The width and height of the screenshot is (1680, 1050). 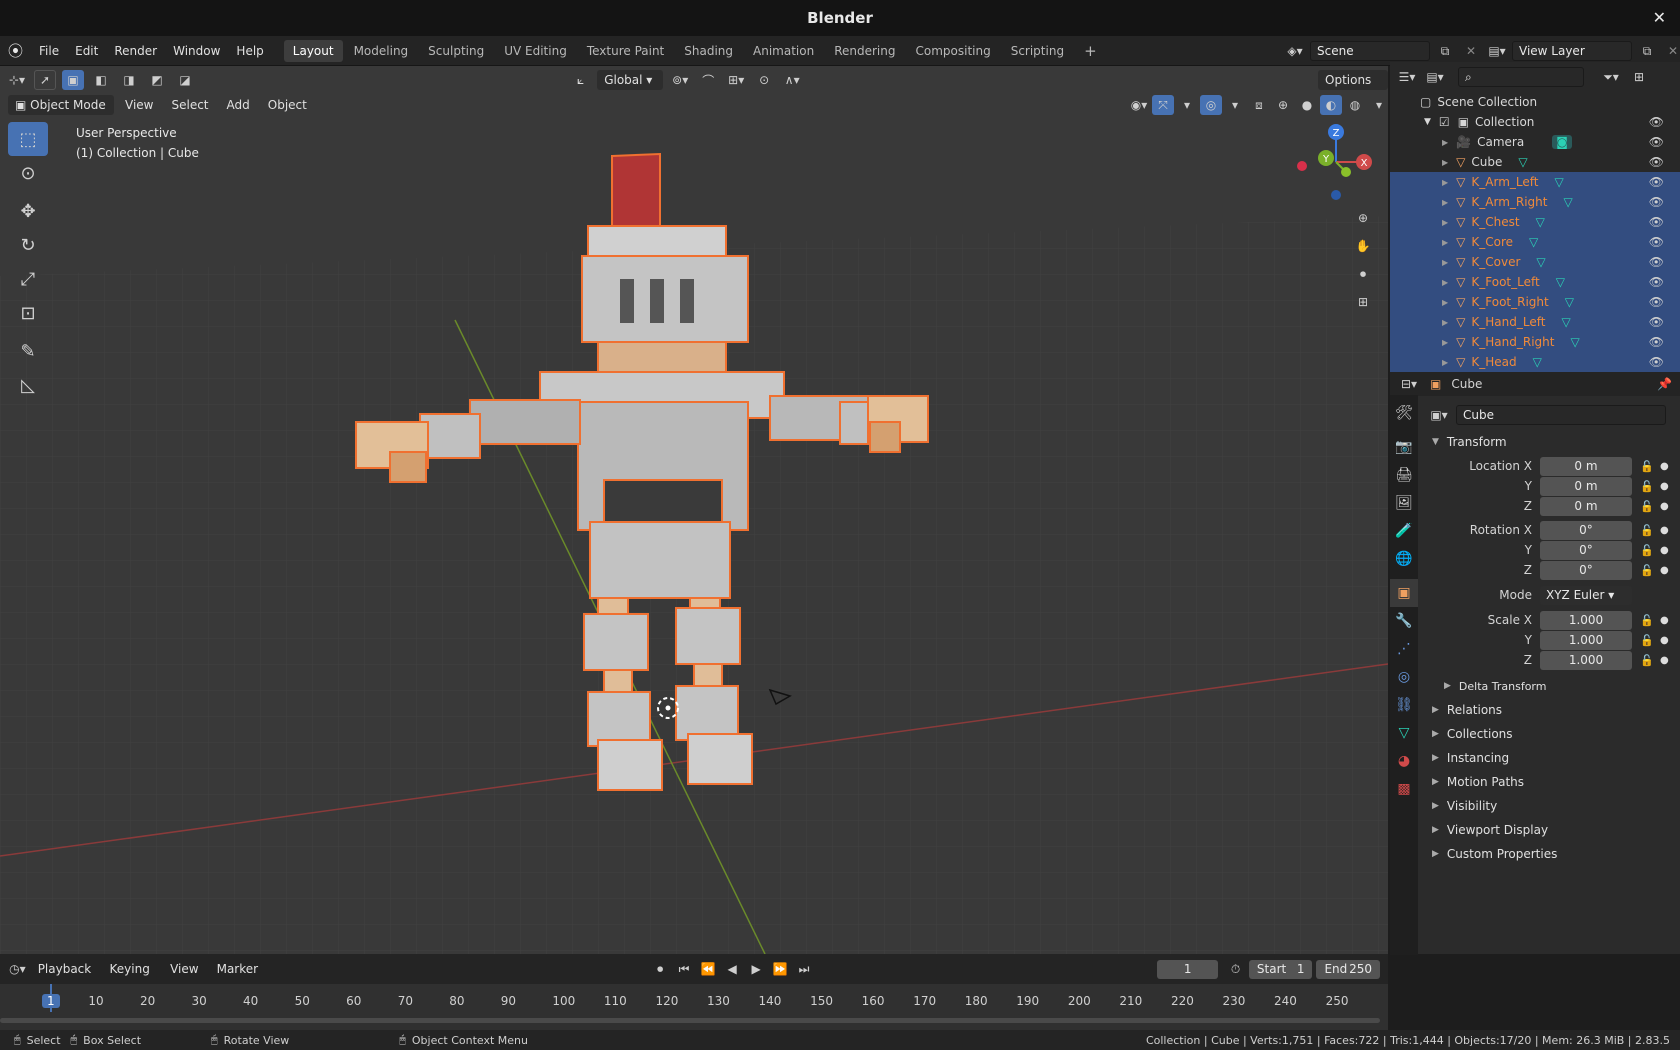 What do you see at coordinates (1554, 710) in the screenshot?
I see `relations-panel: ▶ Relations` at bounding box center [1554, 710].